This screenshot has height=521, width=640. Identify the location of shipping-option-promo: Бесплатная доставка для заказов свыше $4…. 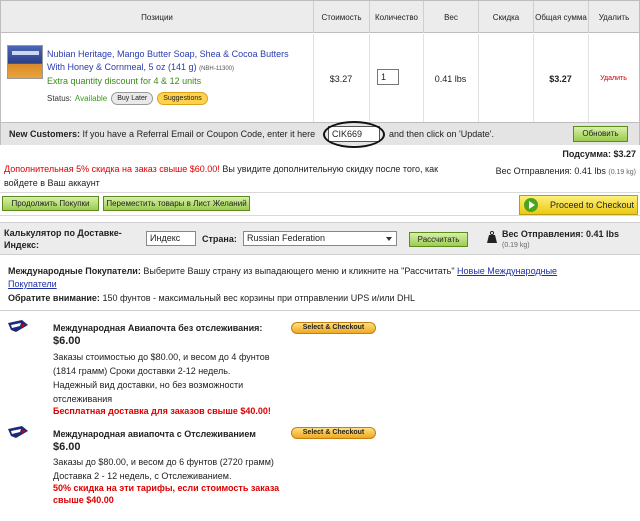
(162, 411).